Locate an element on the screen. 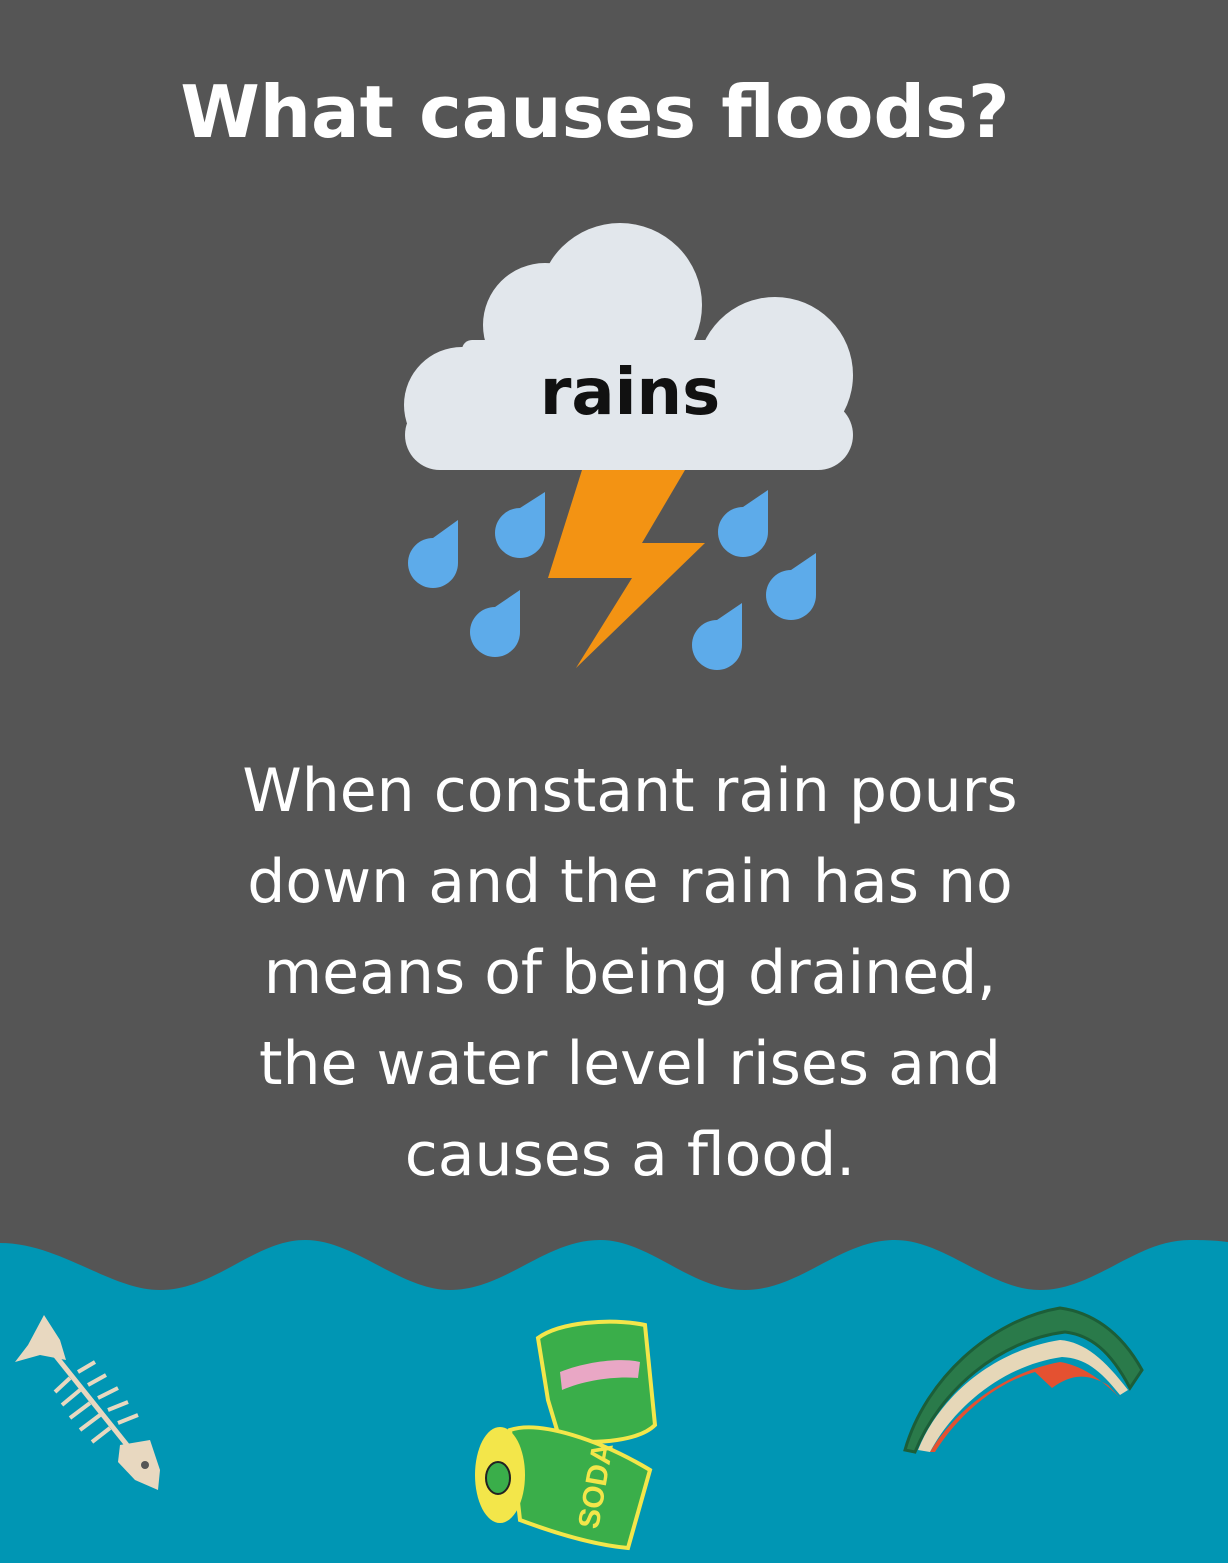 The height and width of the screenshot is (1563, 1228). description-line: down and the rain has no is located at coordinates (630, 882).